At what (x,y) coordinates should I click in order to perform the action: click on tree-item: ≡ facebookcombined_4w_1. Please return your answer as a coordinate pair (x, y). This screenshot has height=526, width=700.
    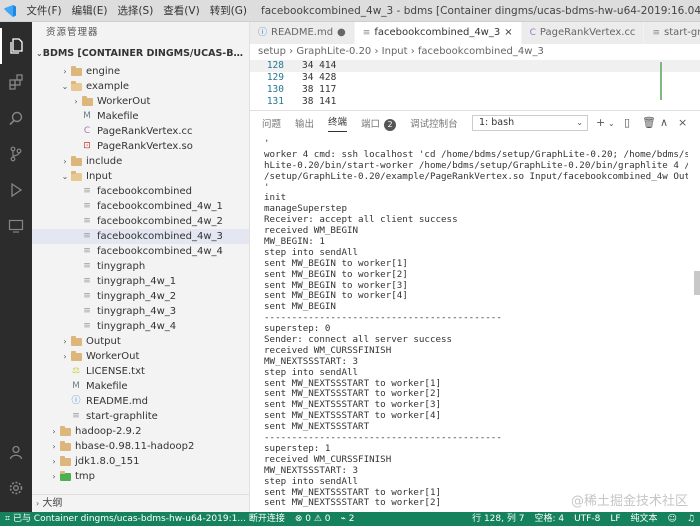
    Looking at the image, I should click on (140, 206).